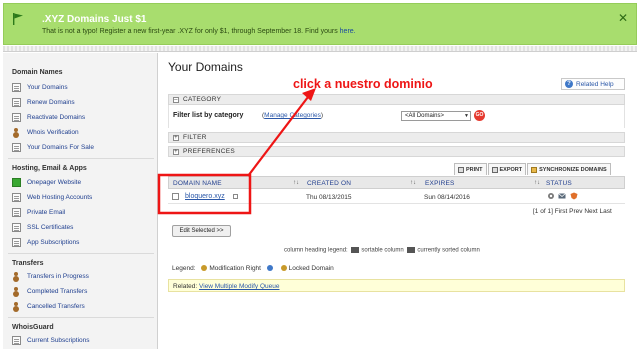 This screenshot has width=640, height=349. Describe the element at coordinates (208, 115) in the screenshot. I see `filter-label: Filter list by category` at that location.